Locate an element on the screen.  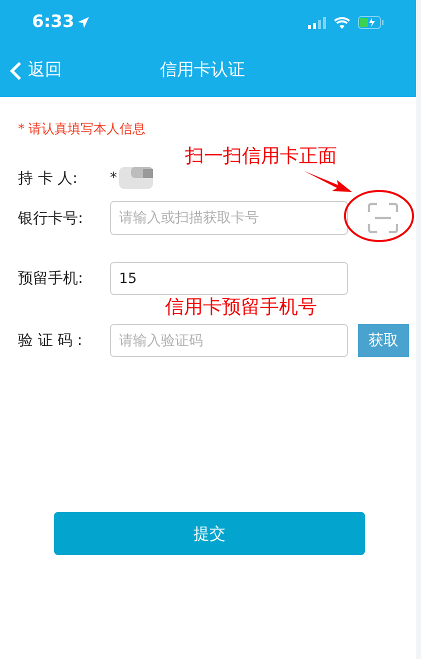
signal-icon is located at coordinates (317, 22).